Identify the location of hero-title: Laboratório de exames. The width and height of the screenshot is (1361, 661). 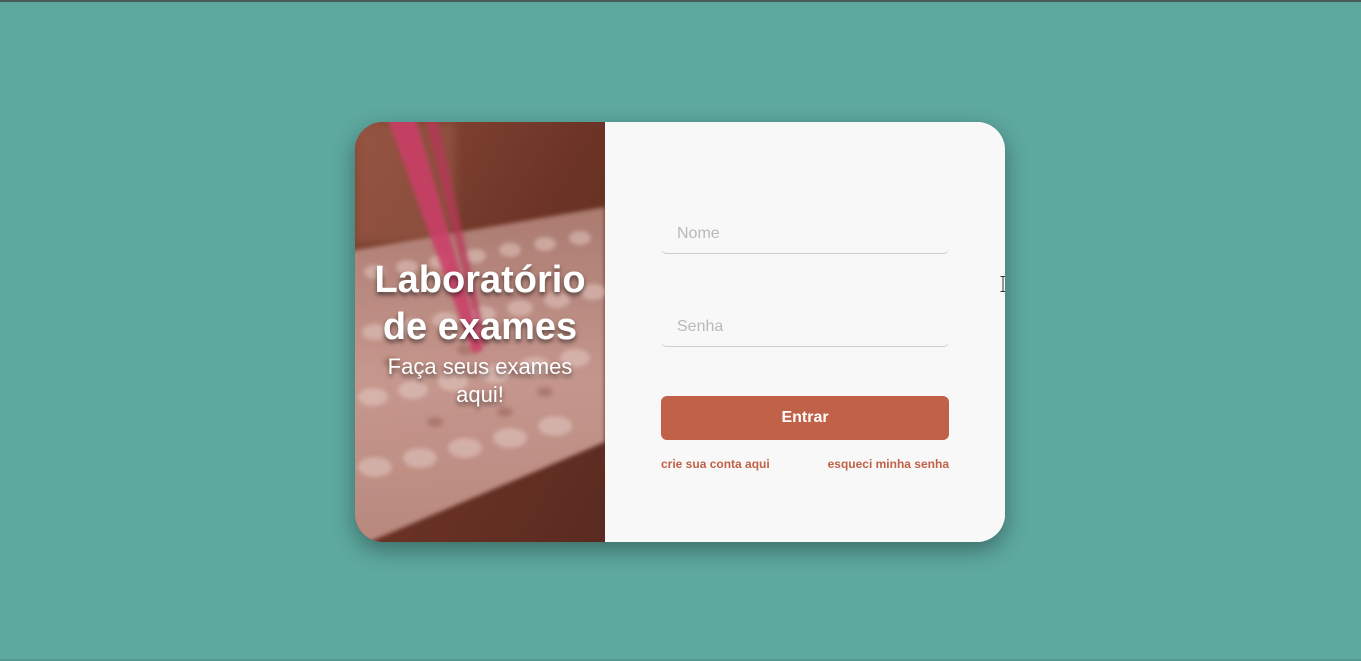
(480, 304).